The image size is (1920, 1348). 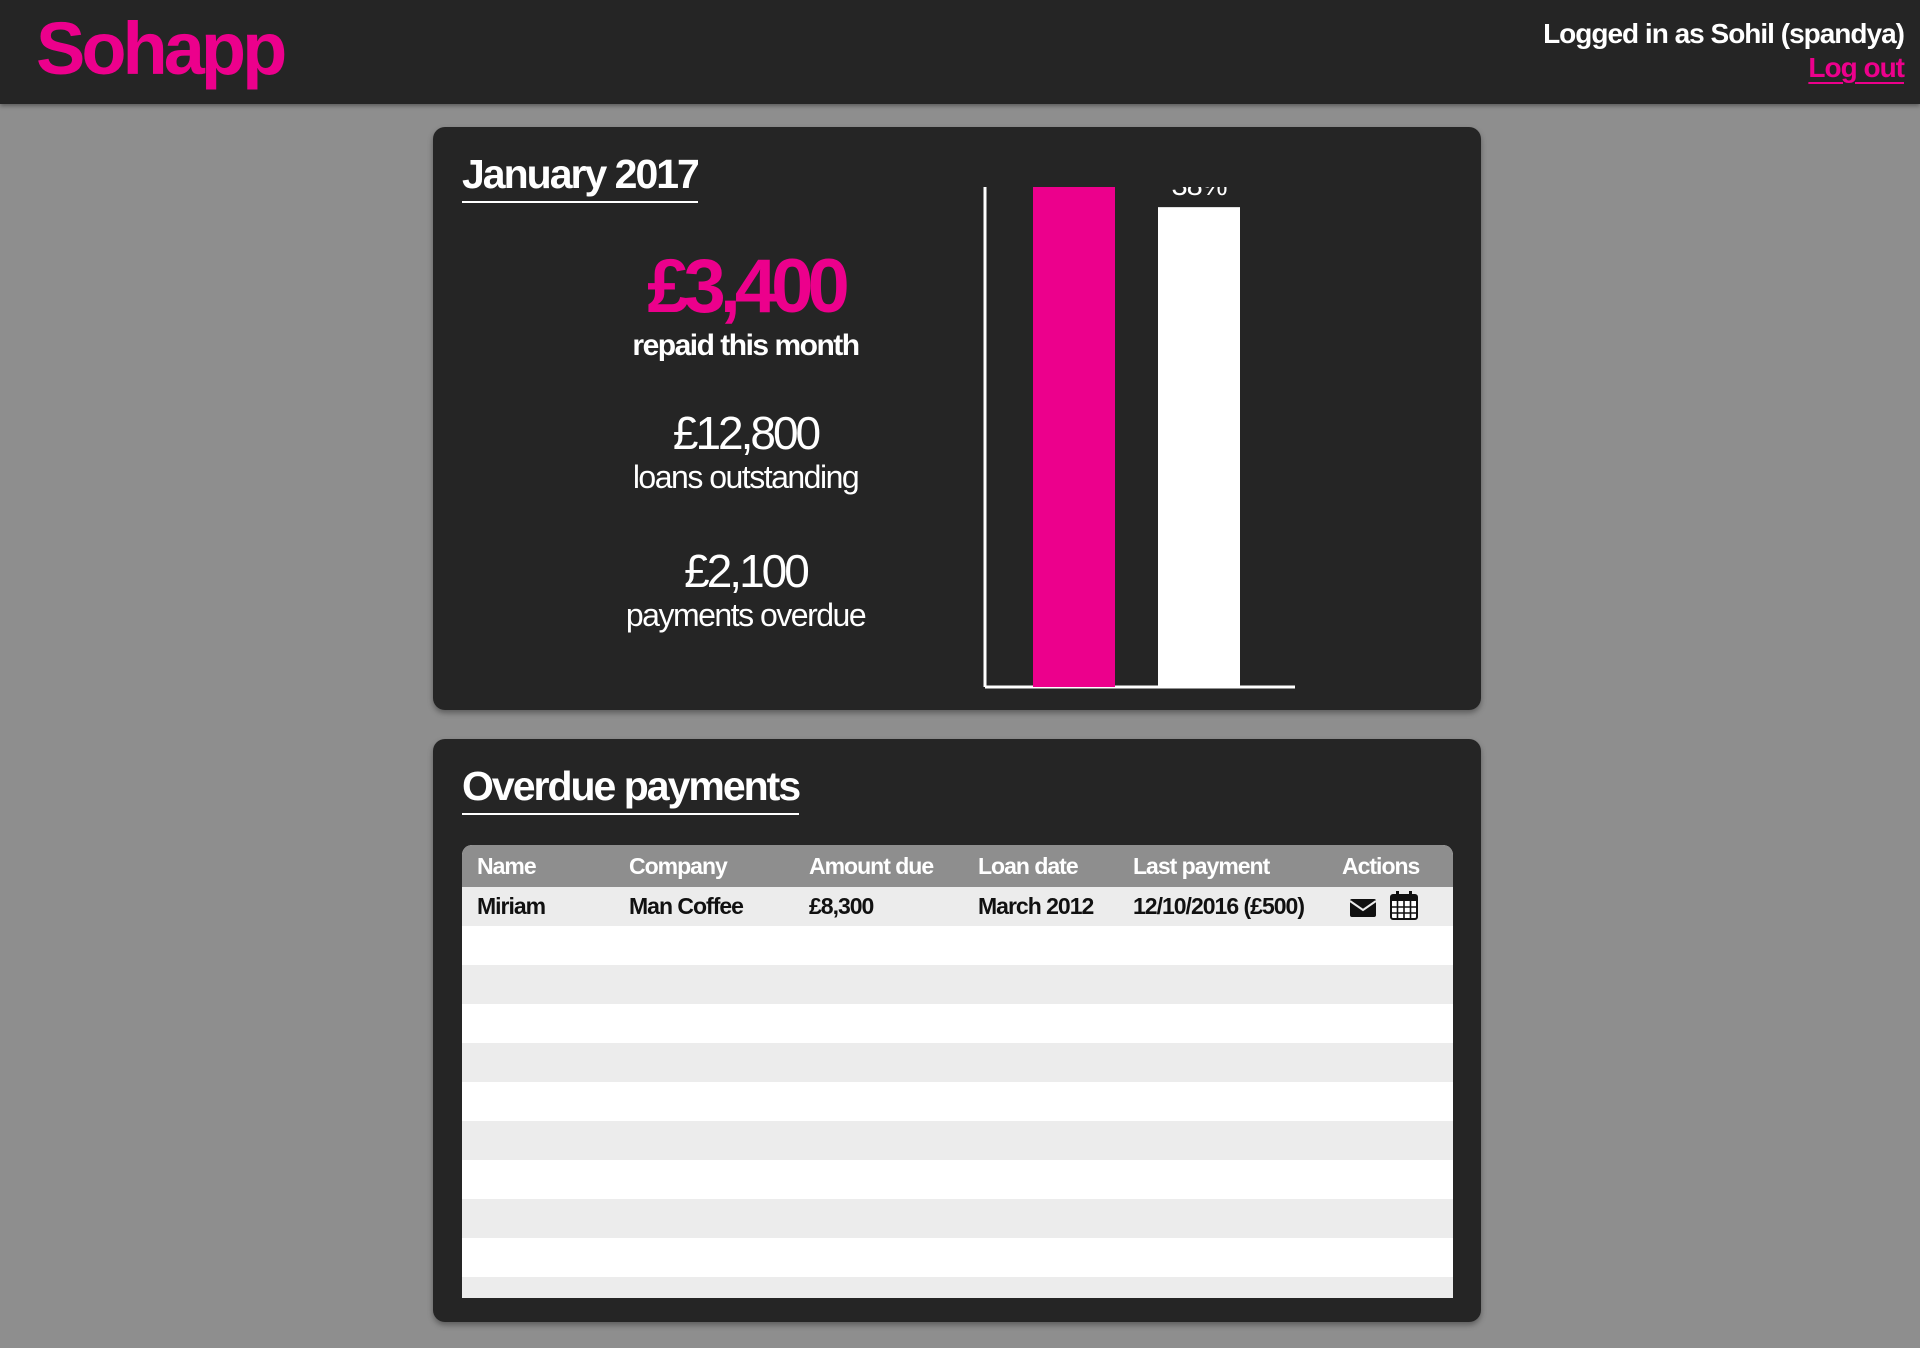 What do you see at coordinates (631, 788) in the screenshot?
I see `overdue-title: Overdue payments` at bounding box center [631, 788].